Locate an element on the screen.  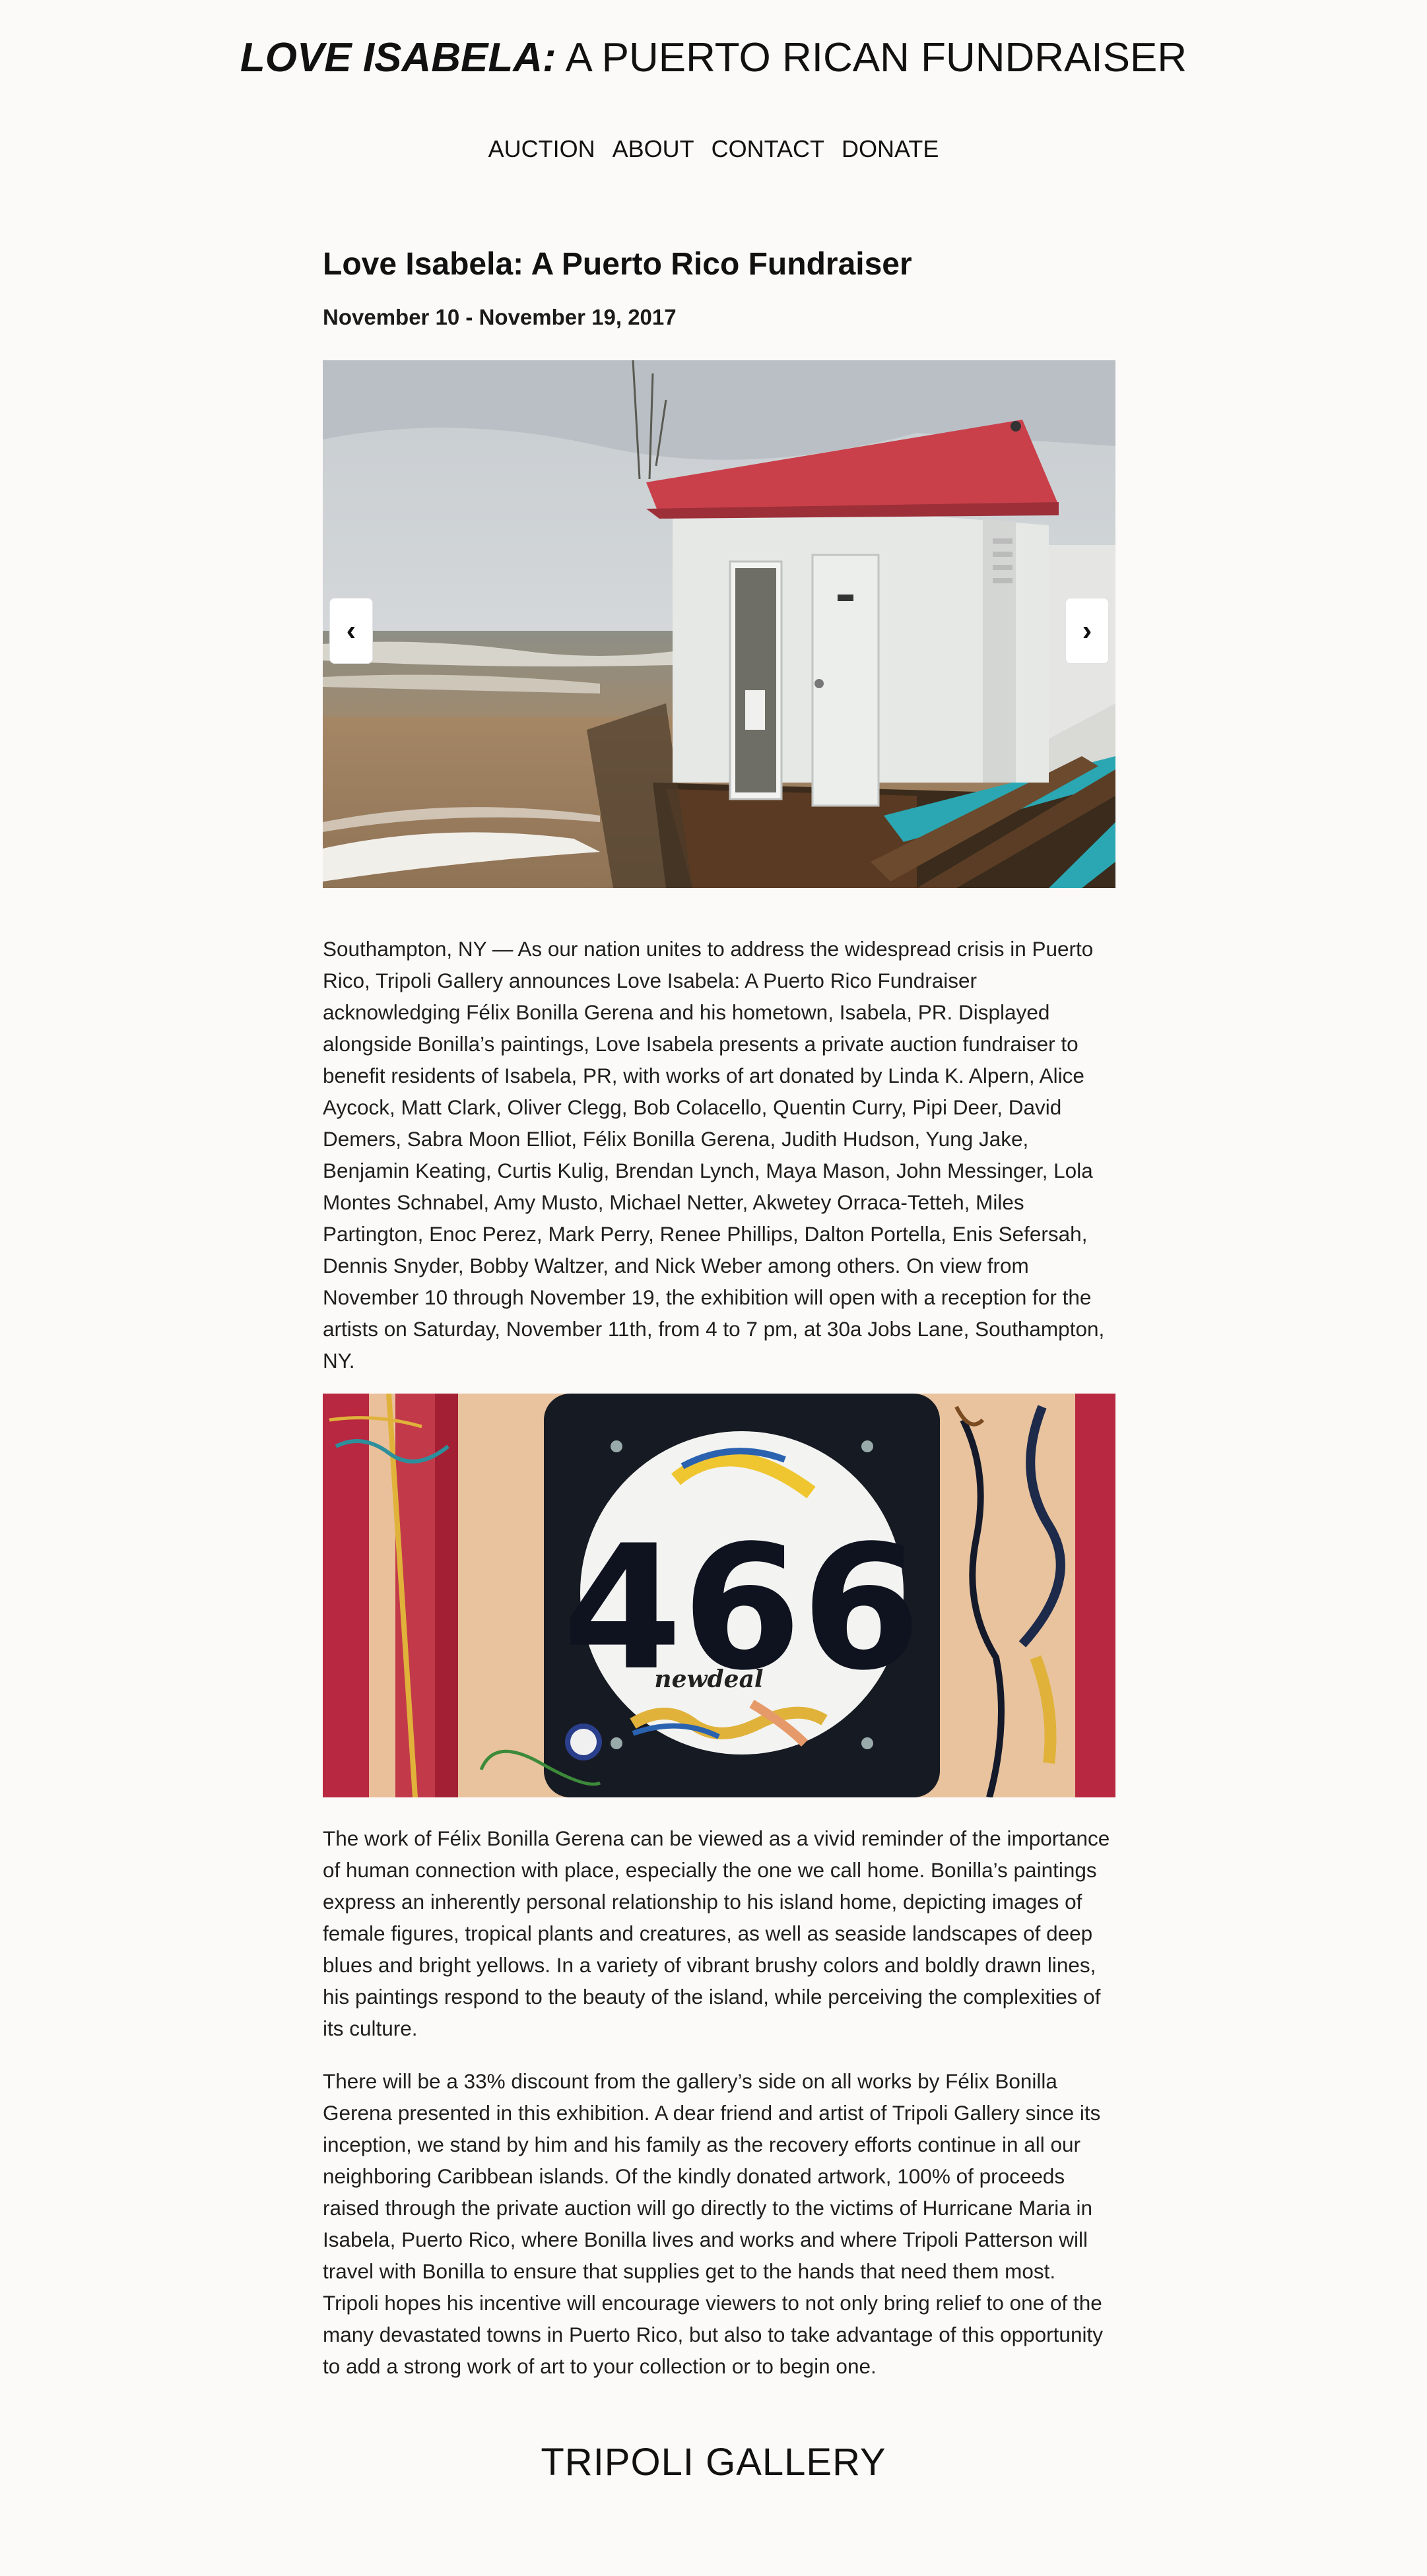
tripoli-gallery-logo: TRIPOLI GALLERY is located at coordinates (713, 2462).